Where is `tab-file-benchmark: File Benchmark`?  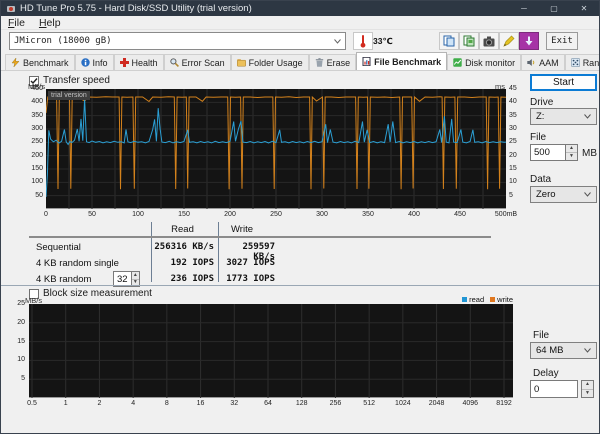 tab-file-benchmark: File Benchmark is located at coordinates (402, 61).